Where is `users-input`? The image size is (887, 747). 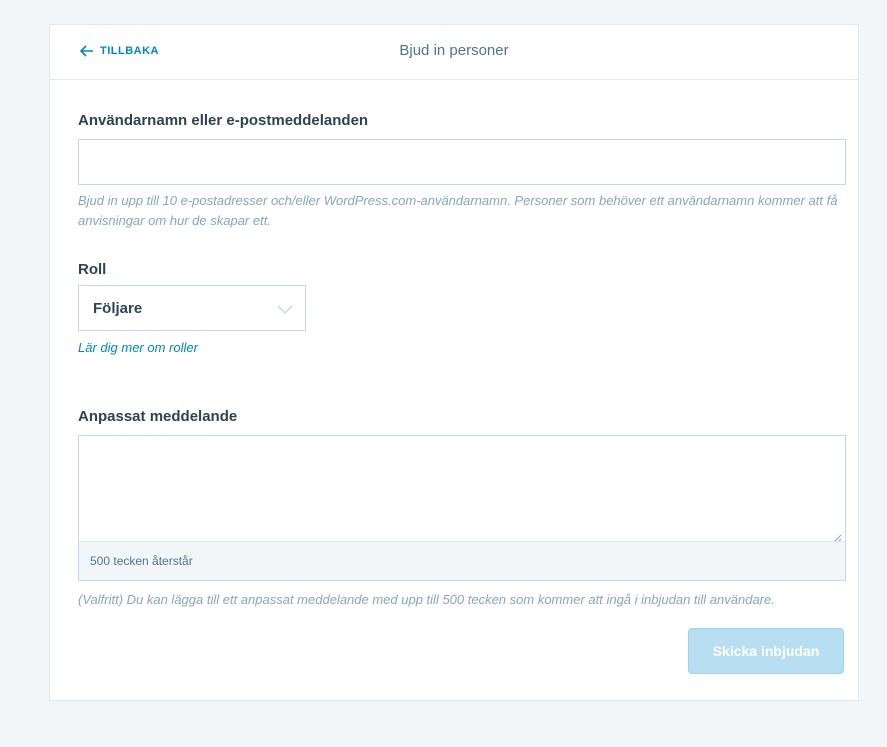
users-input is located at coordinates (462, 162).